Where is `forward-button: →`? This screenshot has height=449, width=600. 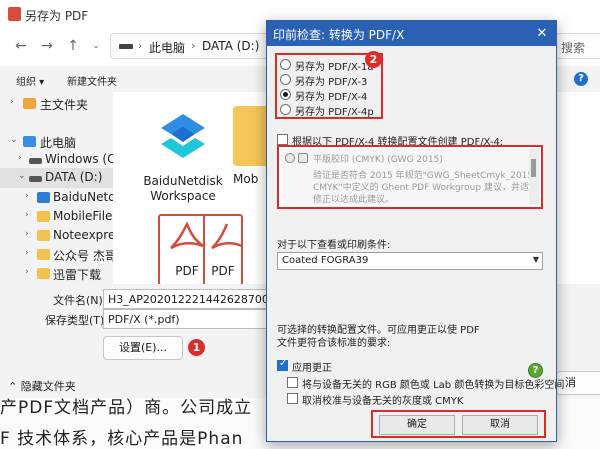 forward-button: → is located at coordinates (47, 46).